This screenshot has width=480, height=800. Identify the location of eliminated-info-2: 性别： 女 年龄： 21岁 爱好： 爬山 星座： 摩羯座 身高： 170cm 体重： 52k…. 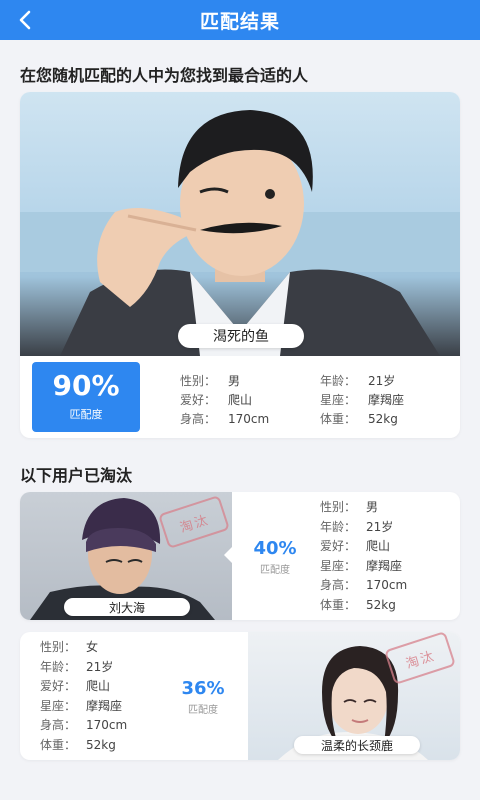
(83, 696).